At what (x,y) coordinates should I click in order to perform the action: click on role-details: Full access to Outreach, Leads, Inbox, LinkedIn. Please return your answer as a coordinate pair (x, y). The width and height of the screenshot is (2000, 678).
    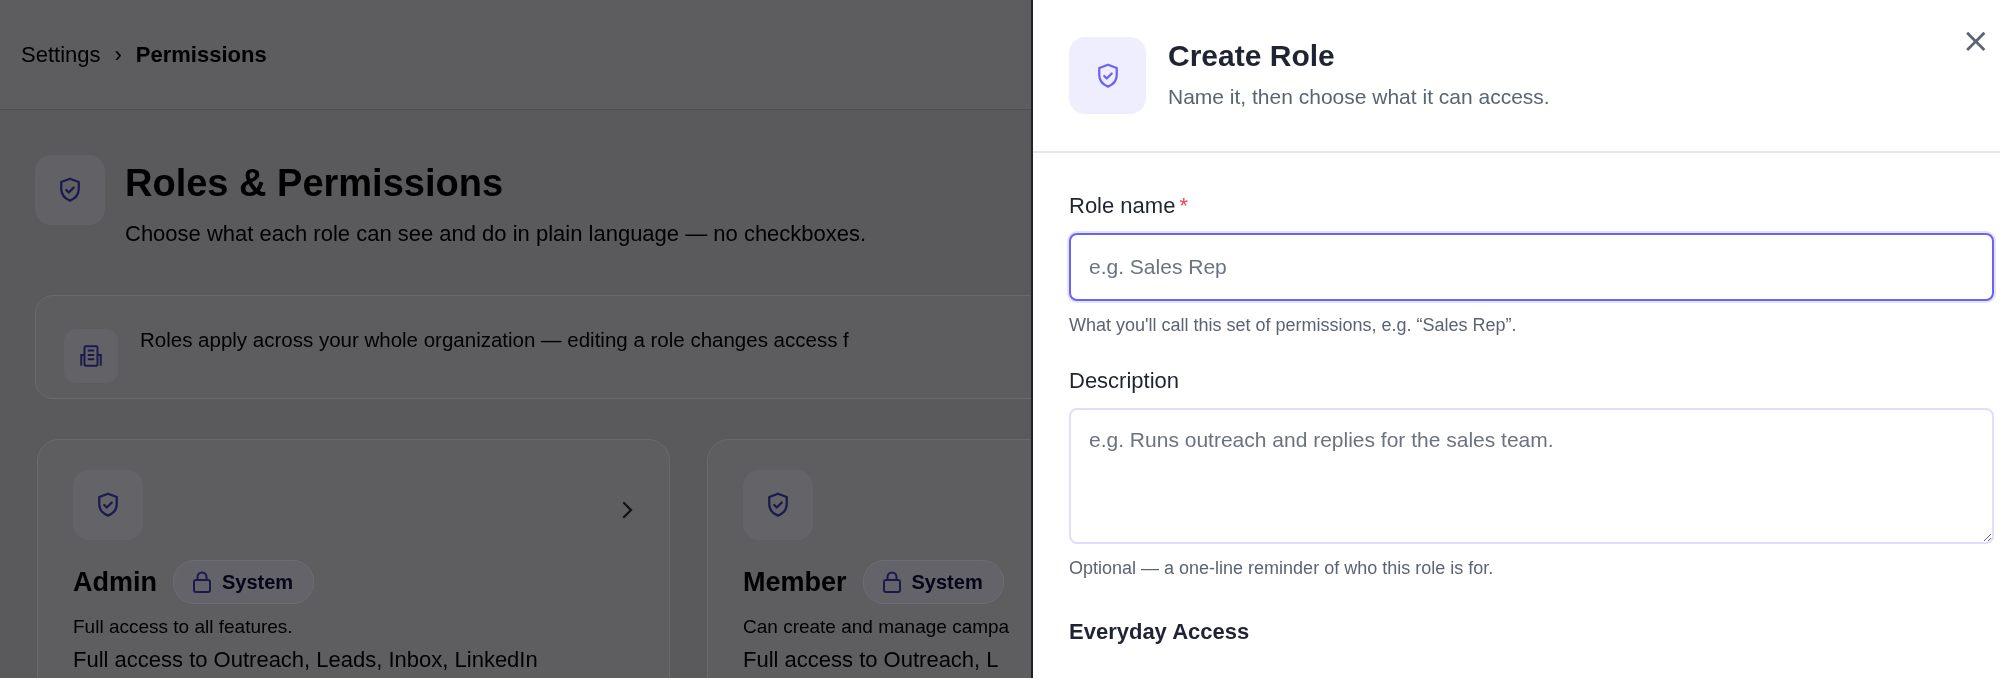
    Looking at the image, I should click on (306, 660).